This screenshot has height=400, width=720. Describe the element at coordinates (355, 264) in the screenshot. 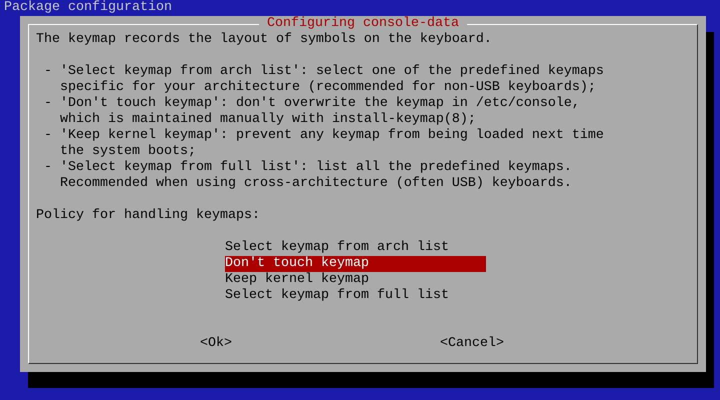

I see `menu-option: Don't touch keymap` at that location.